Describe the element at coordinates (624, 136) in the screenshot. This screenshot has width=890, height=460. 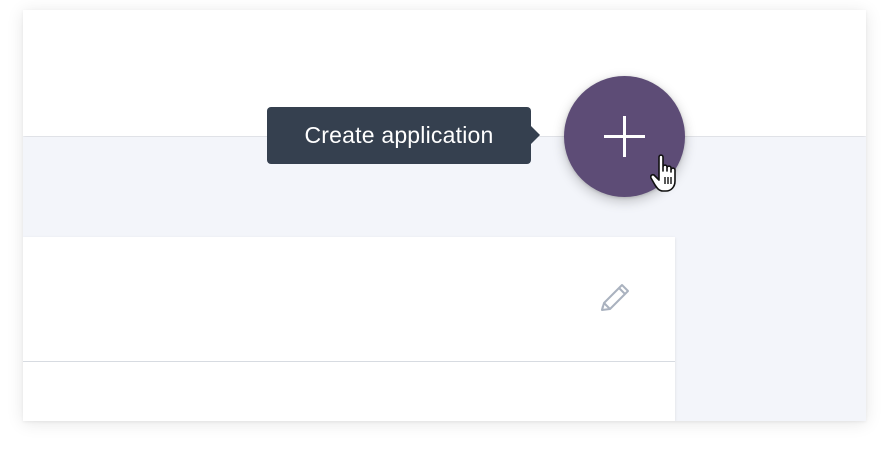
I see `plus-icon` at that location.